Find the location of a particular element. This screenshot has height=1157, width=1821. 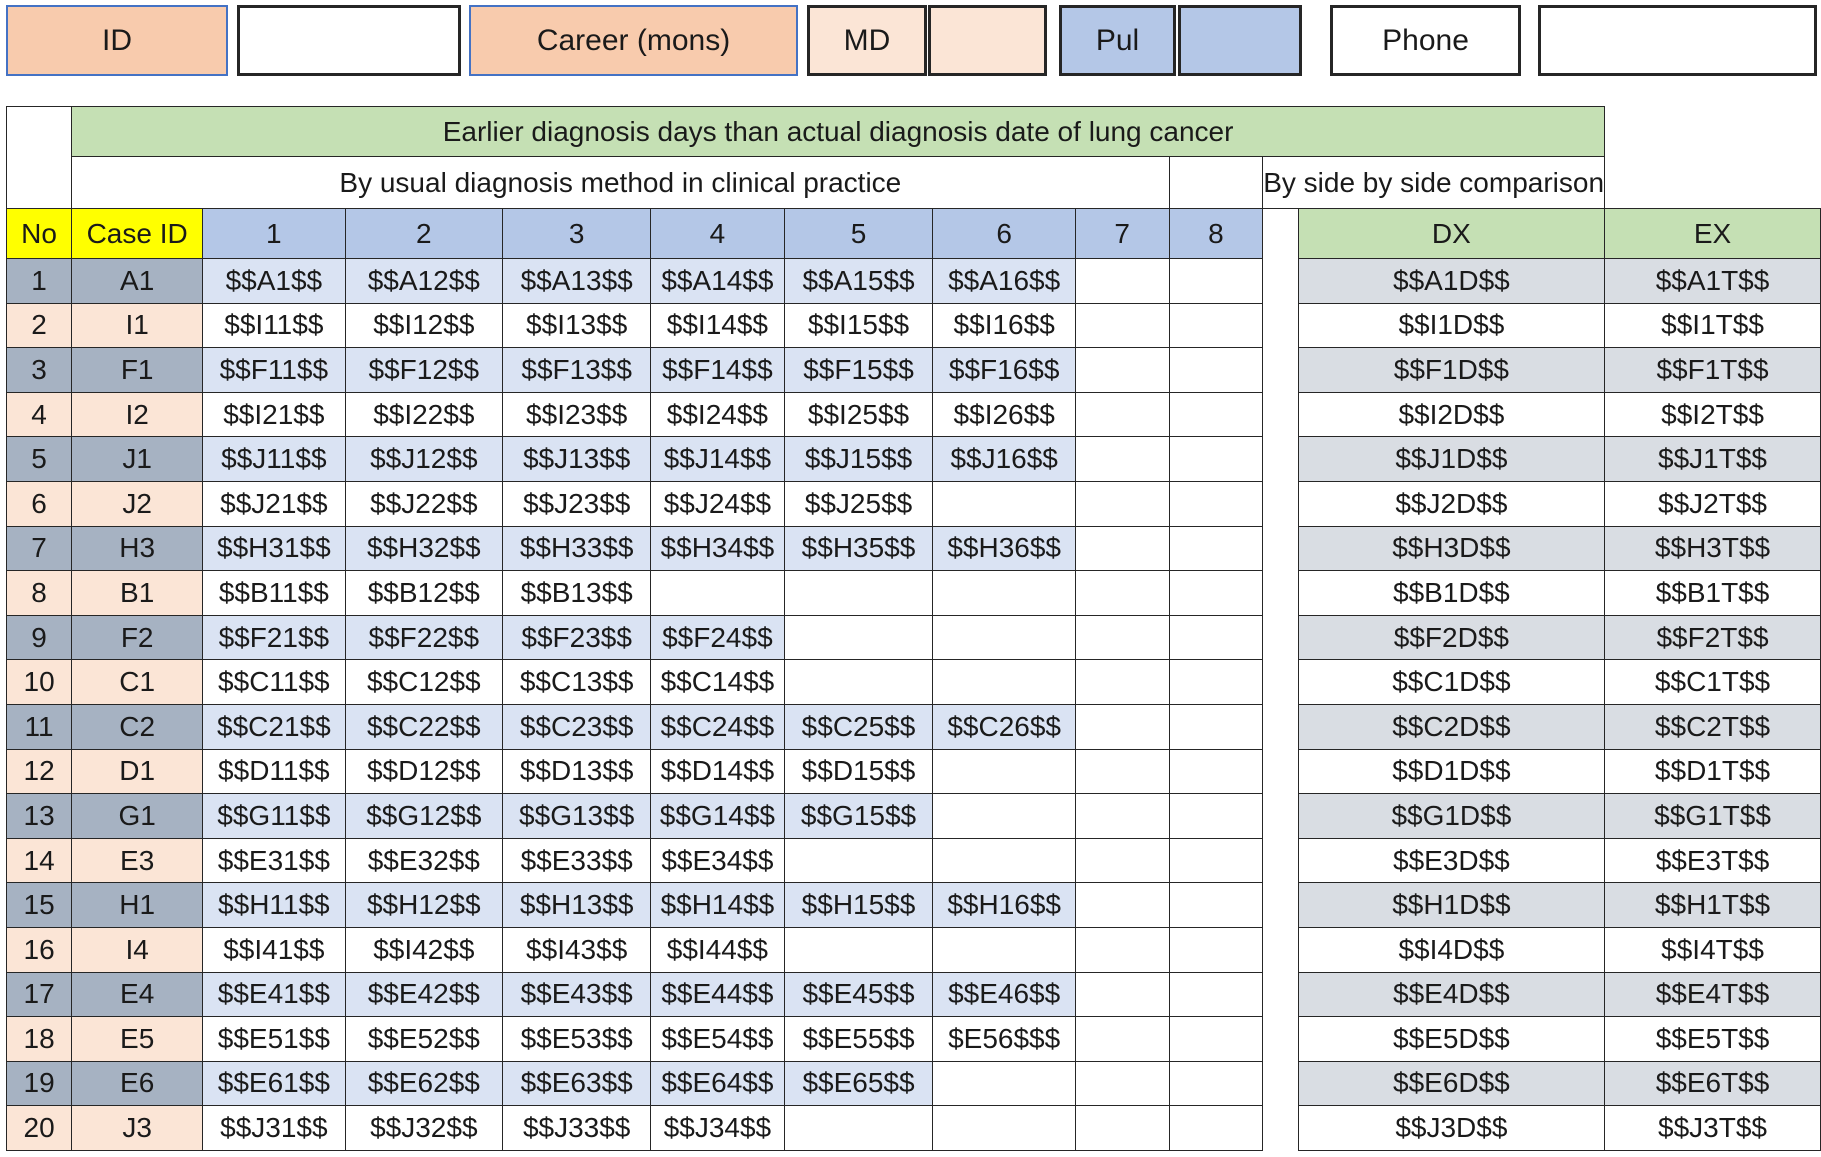

dx-value-cell: $$J2D$$ is located at coordinates (1451, 503).